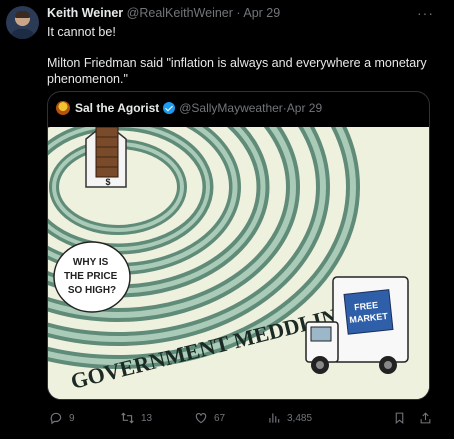 This screenshot has height=439, width=454. I want to click on views-count: 3,485, so click(300, 418).